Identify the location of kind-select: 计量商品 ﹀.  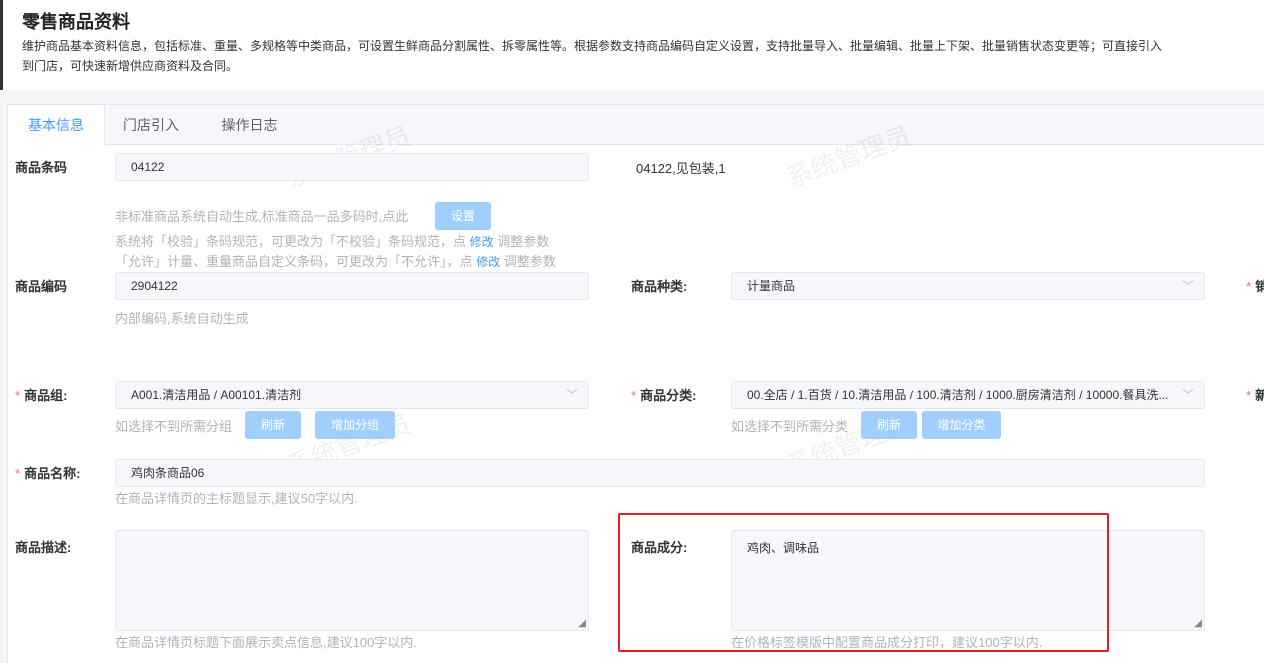
(968, 286).